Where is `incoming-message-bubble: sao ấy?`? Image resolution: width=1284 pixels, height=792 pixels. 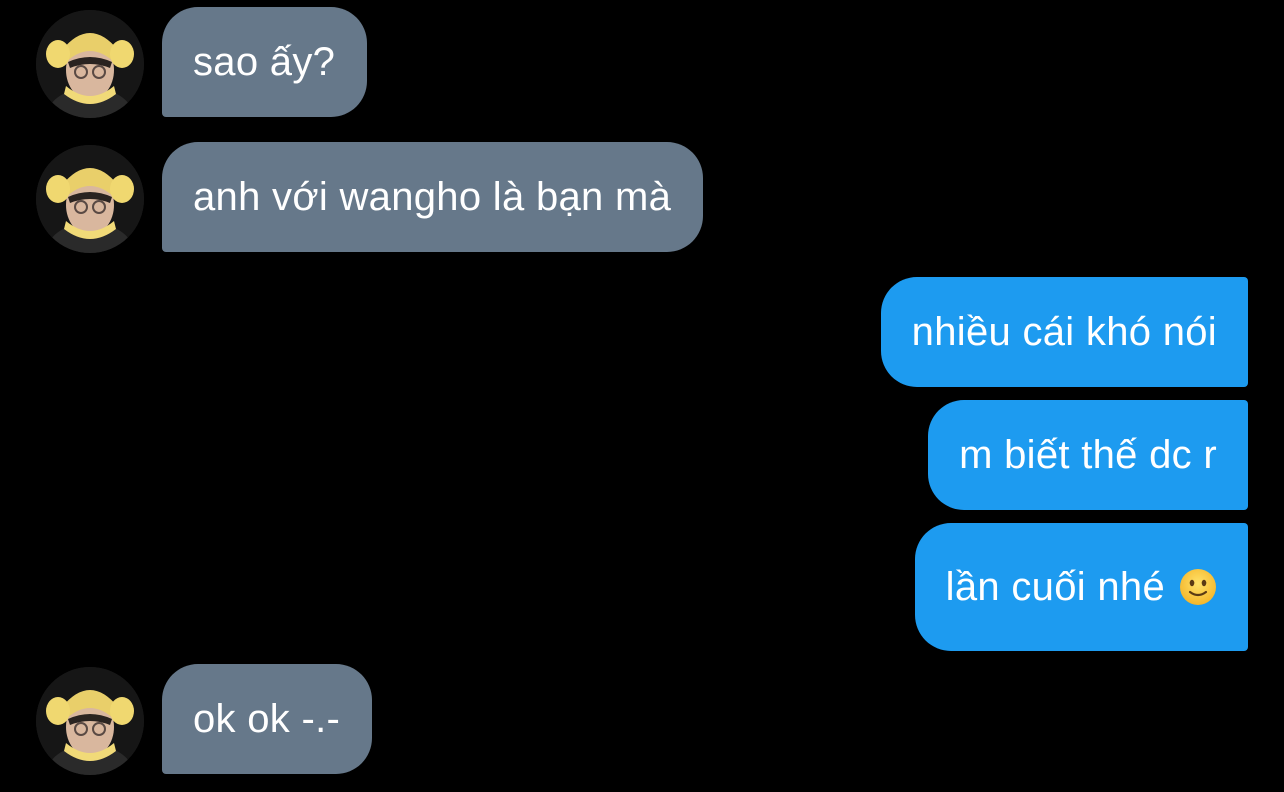
incoming-message-bubble: sao ấy? is located at coordinates (265, 62).